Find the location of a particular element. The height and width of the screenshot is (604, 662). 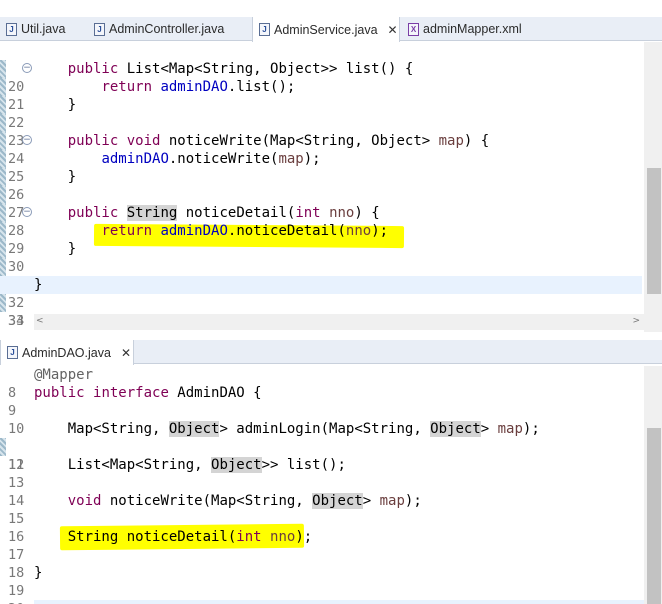

code-text: List<Map<String, Object>> list(); is located at coordinates (190, 465).